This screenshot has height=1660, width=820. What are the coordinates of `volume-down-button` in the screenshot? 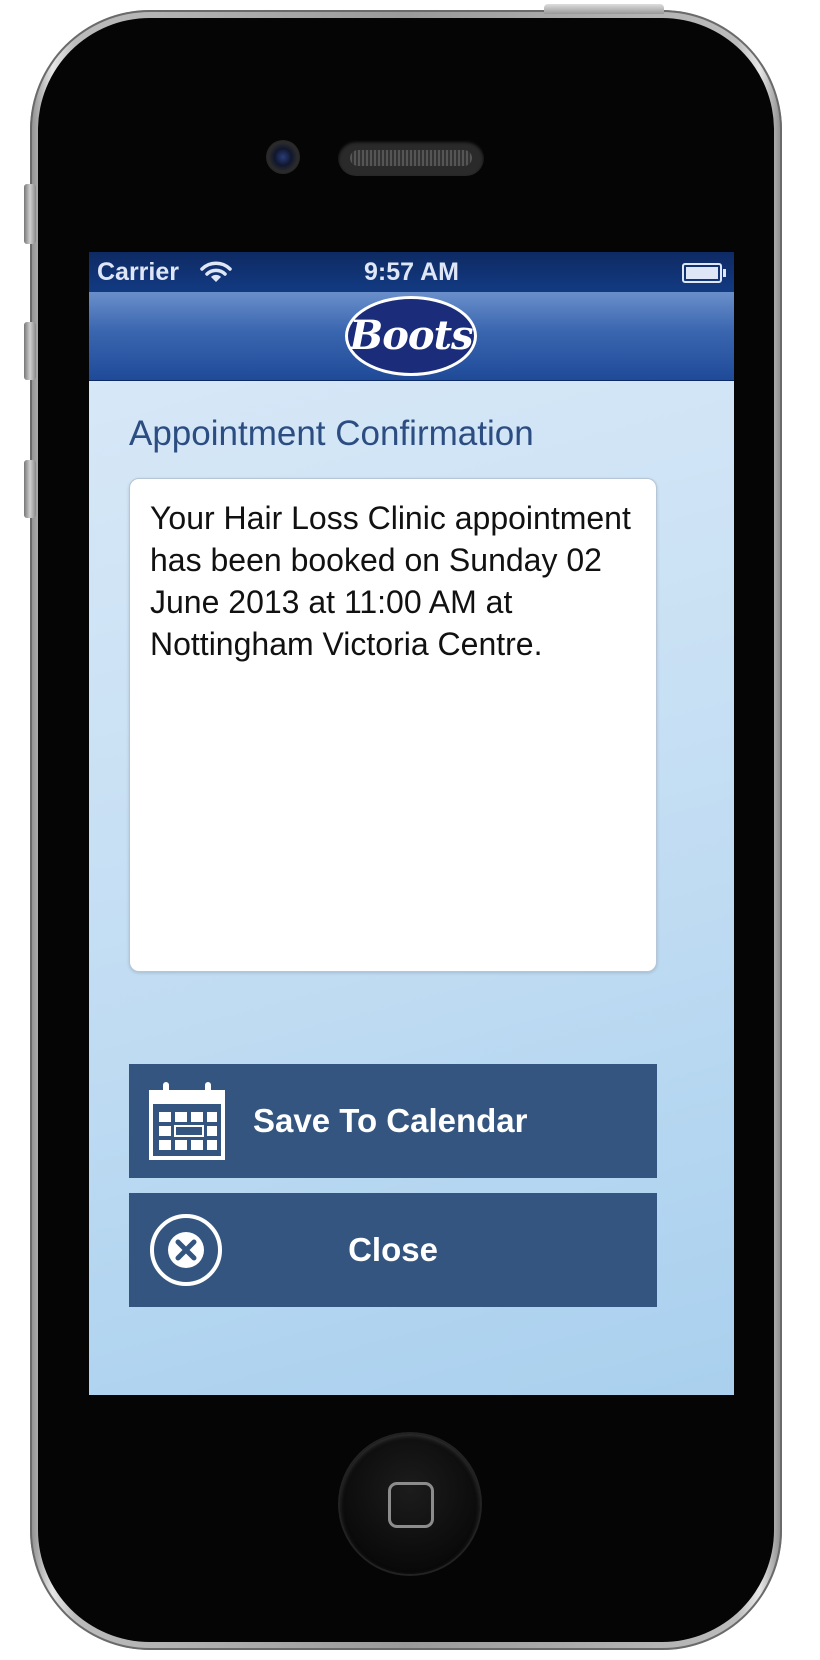 It's located at (30, 489).